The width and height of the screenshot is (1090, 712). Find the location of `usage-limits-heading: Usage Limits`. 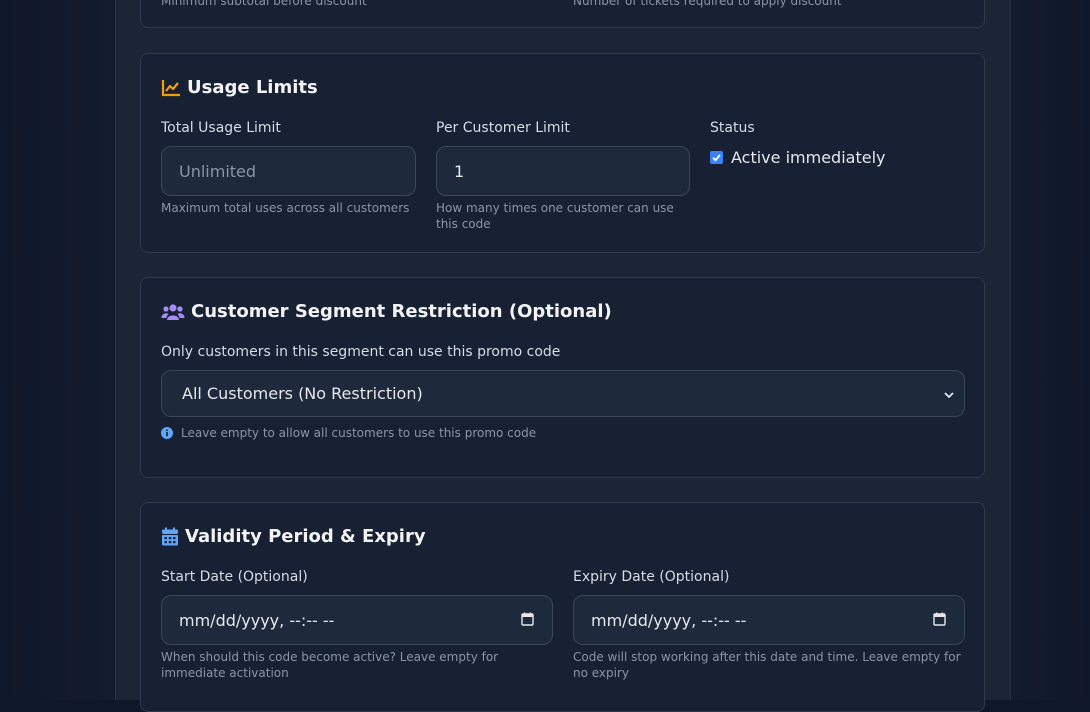

usage-limits-heading: Usage Limits is located at coordinates (239, 87).